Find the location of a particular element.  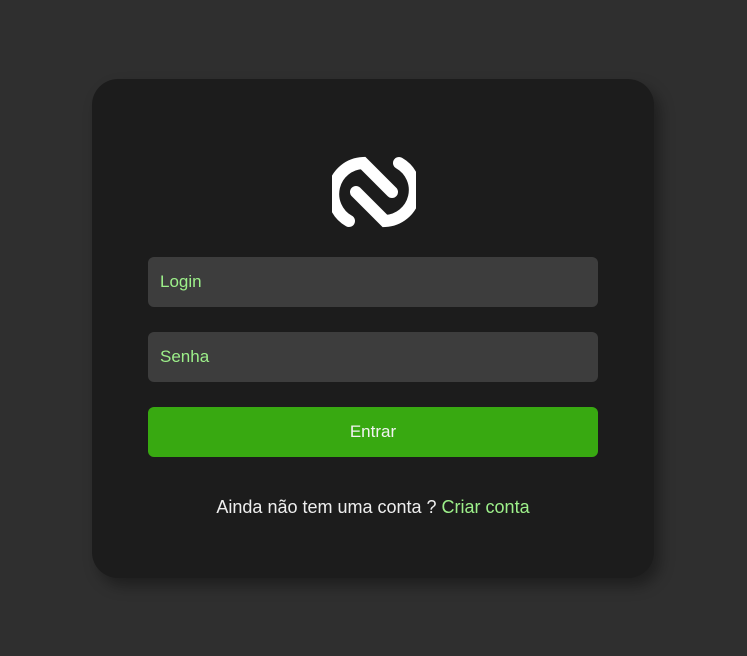

signup-prompt: Ainda não tem uma conta ? is located at coordinates (329, 507).